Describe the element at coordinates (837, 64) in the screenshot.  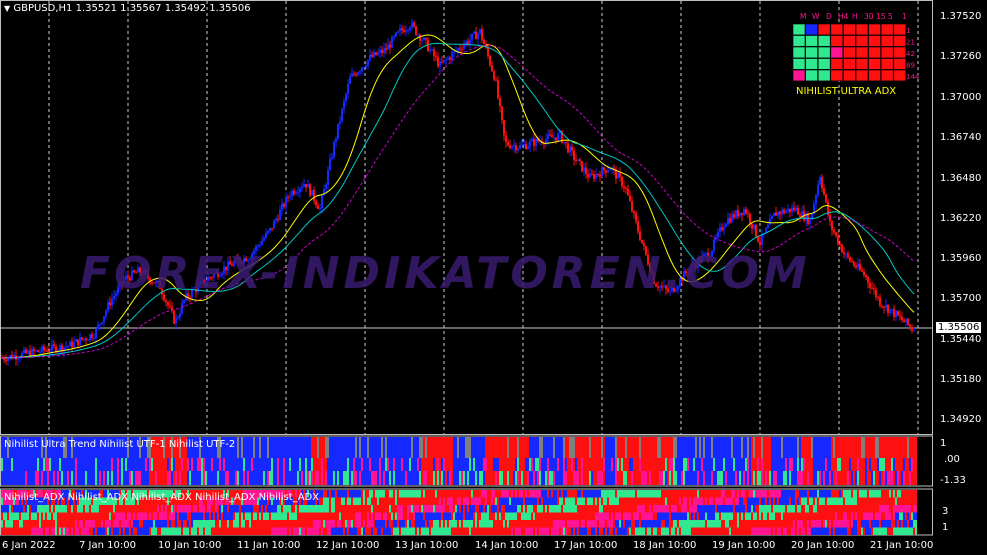
I see `dashboard-cell` at that location.